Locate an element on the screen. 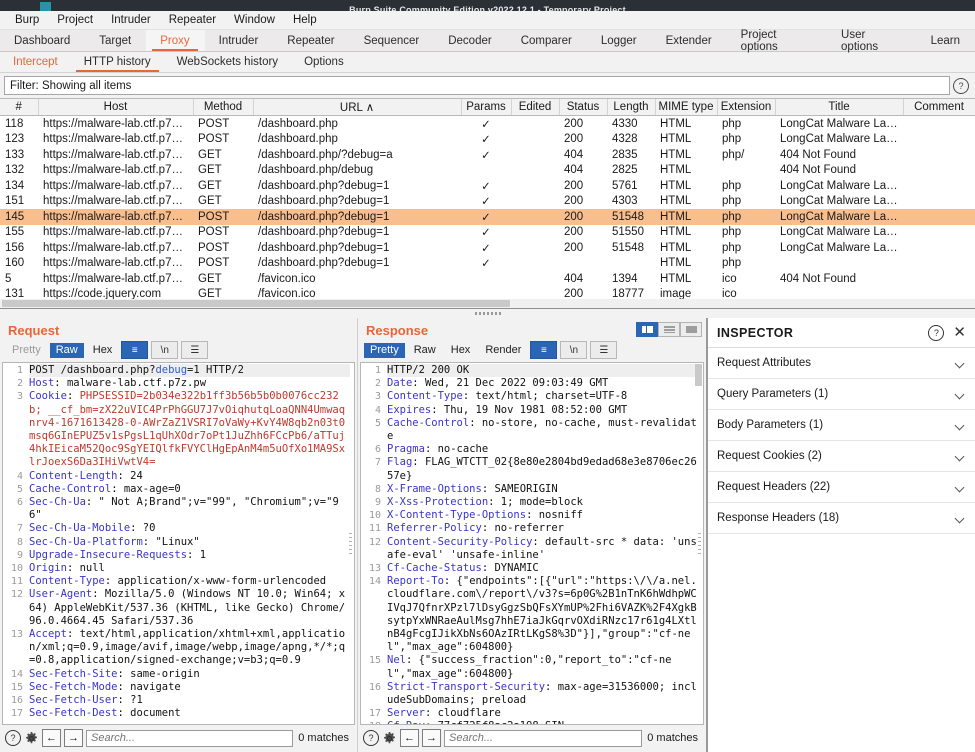 The width and height of the screenshot is (975, 752). inspector-section-2: Query Parameters (1) is located at coordinates (841, 394).